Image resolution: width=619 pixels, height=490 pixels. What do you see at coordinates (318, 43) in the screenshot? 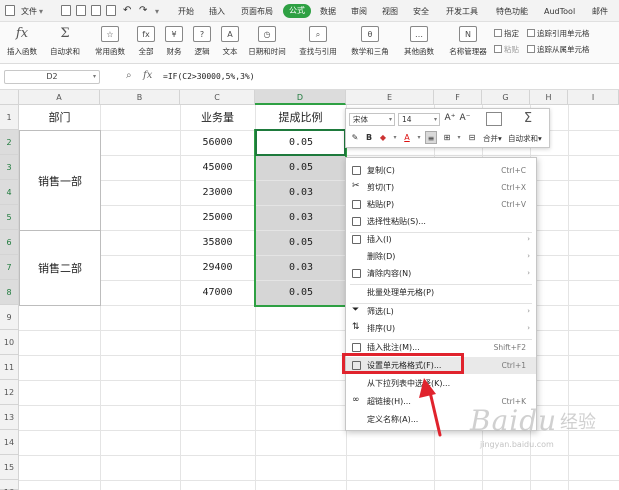
I see `lookup-functions-button: ⌕ 查找与引用` at bounding box center [318, 43].